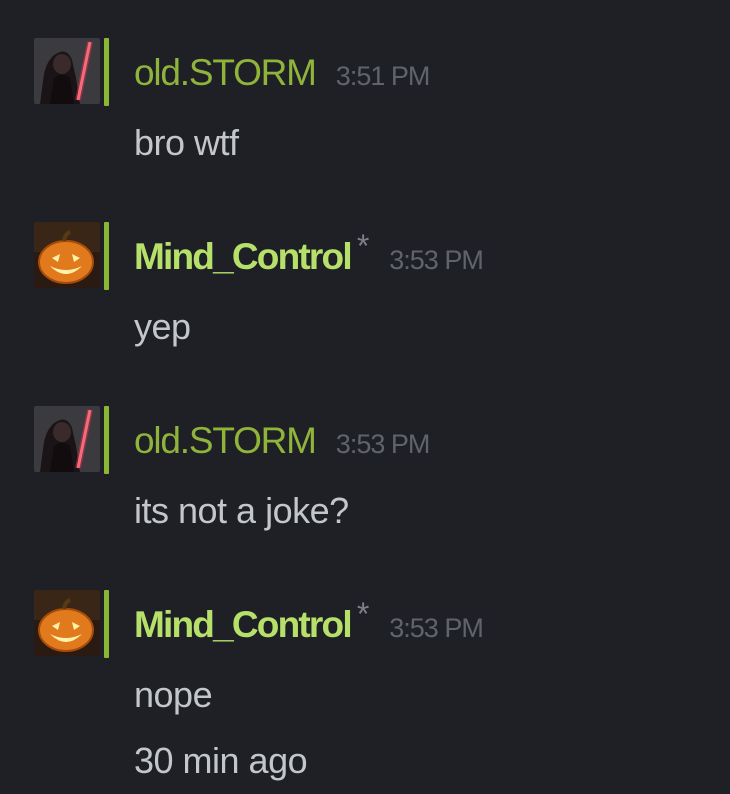 This screenshot has height=794, width=730. I want to click on message-text: nope, so click(173, 694).